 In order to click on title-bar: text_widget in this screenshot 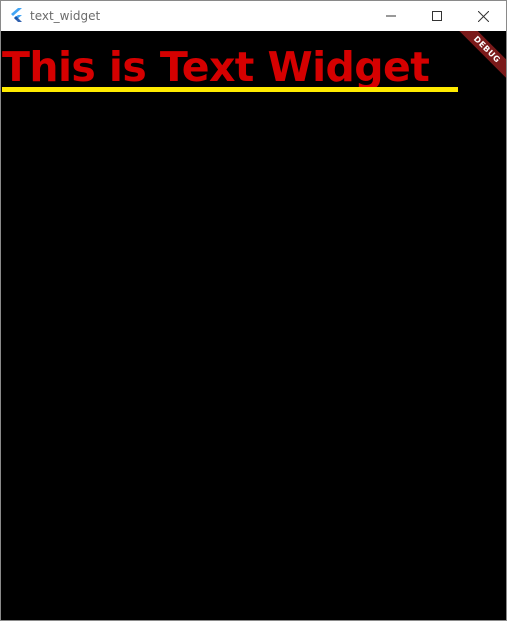, I will do `click(253, 16)`.